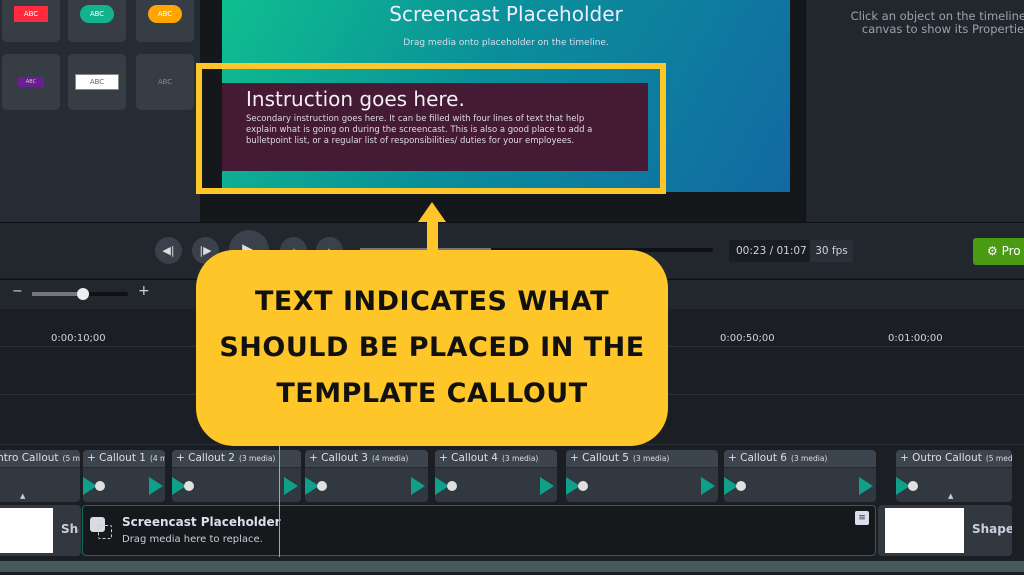 The width and height of the screenshot is (1024, 575). Describe the element at coordinates (165, 82) in the screenshot. I see `library-tile-text: ABC` at that location.